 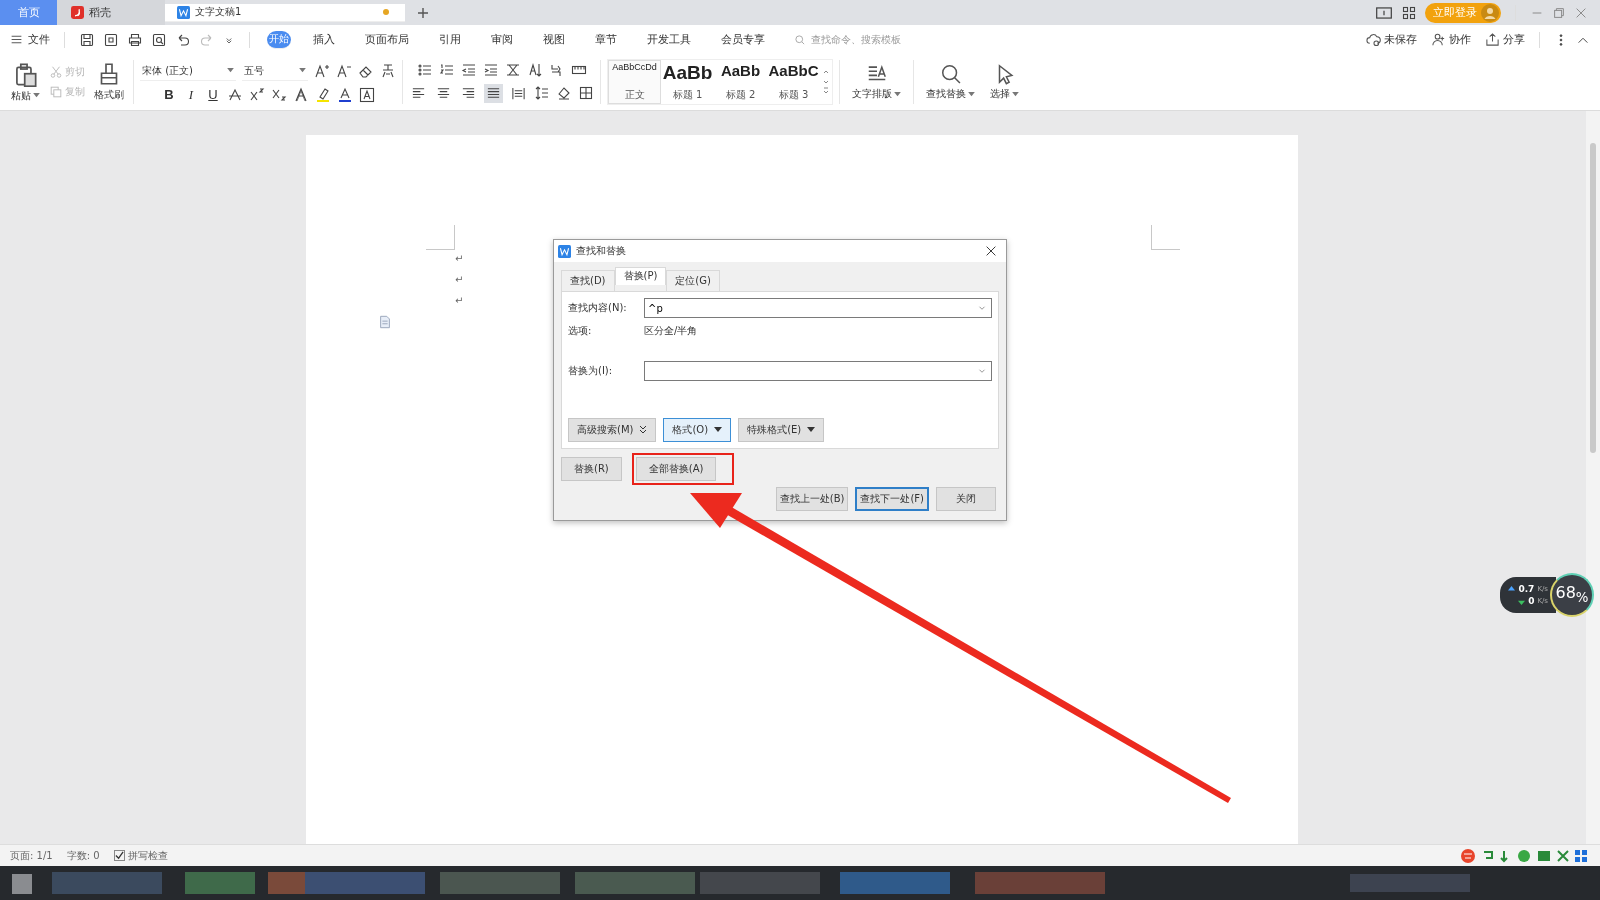 I want to click on justify-icon, so click(x=493, y=93).